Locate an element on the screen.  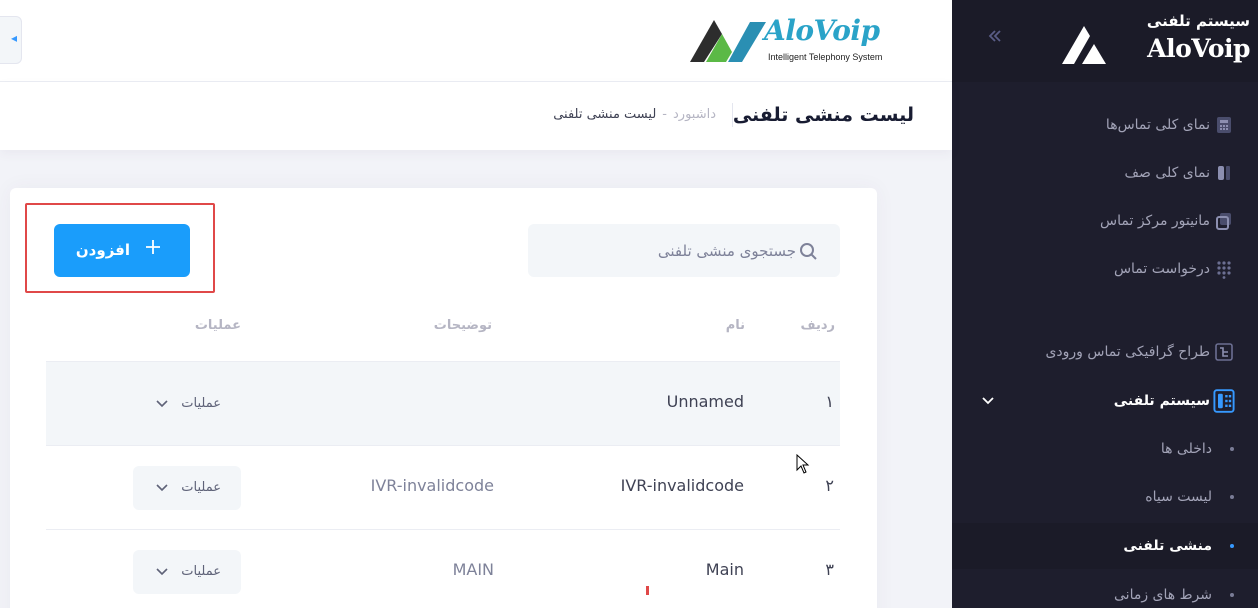
sidebar-item-label: مانیتور مرکز تماس is located at coordinates (1155, 221).